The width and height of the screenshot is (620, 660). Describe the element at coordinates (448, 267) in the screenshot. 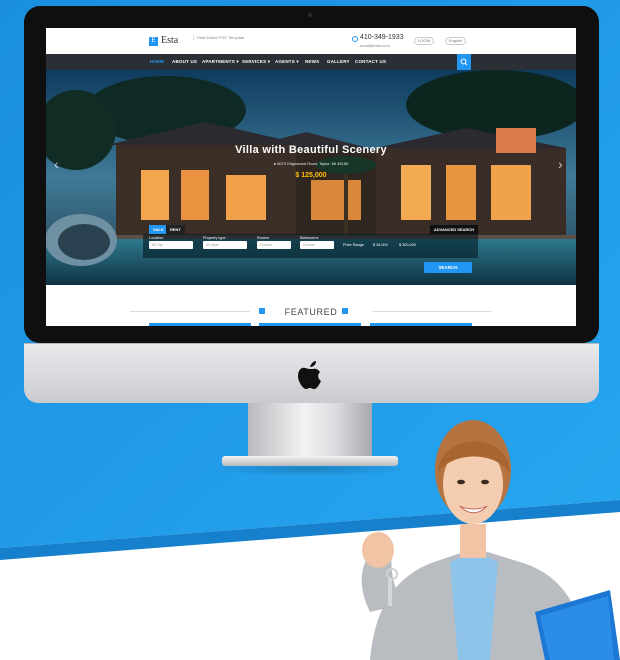

I see `search-button: SEARCH` at that location.